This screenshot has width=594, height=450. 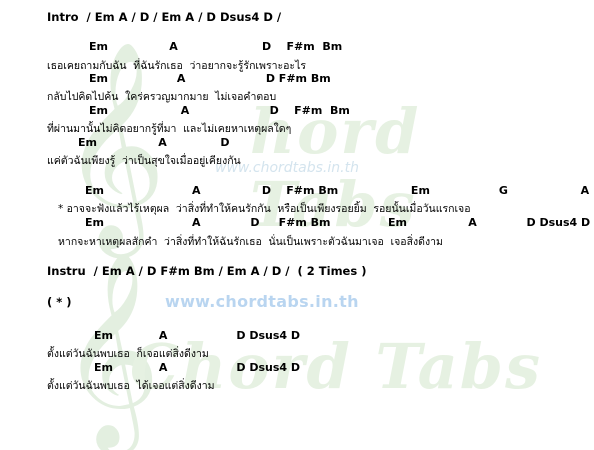 I want to click on verse1-chords-2: Em A D F#m Bm, so click(x=210, y=78).